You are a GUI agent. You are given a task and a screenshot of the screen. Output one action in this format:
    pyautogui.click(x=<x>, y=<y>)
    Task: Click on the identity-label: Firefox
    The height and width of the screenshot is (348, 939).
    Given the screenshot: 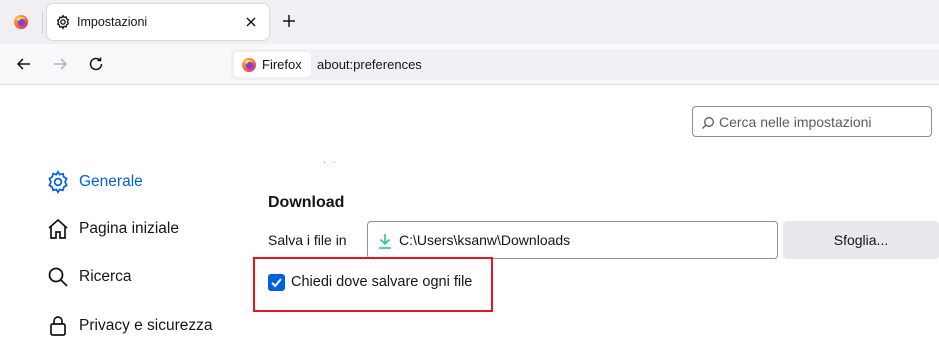 What is the action you would take?
    pyautogui.click(x=282, y=64)
    